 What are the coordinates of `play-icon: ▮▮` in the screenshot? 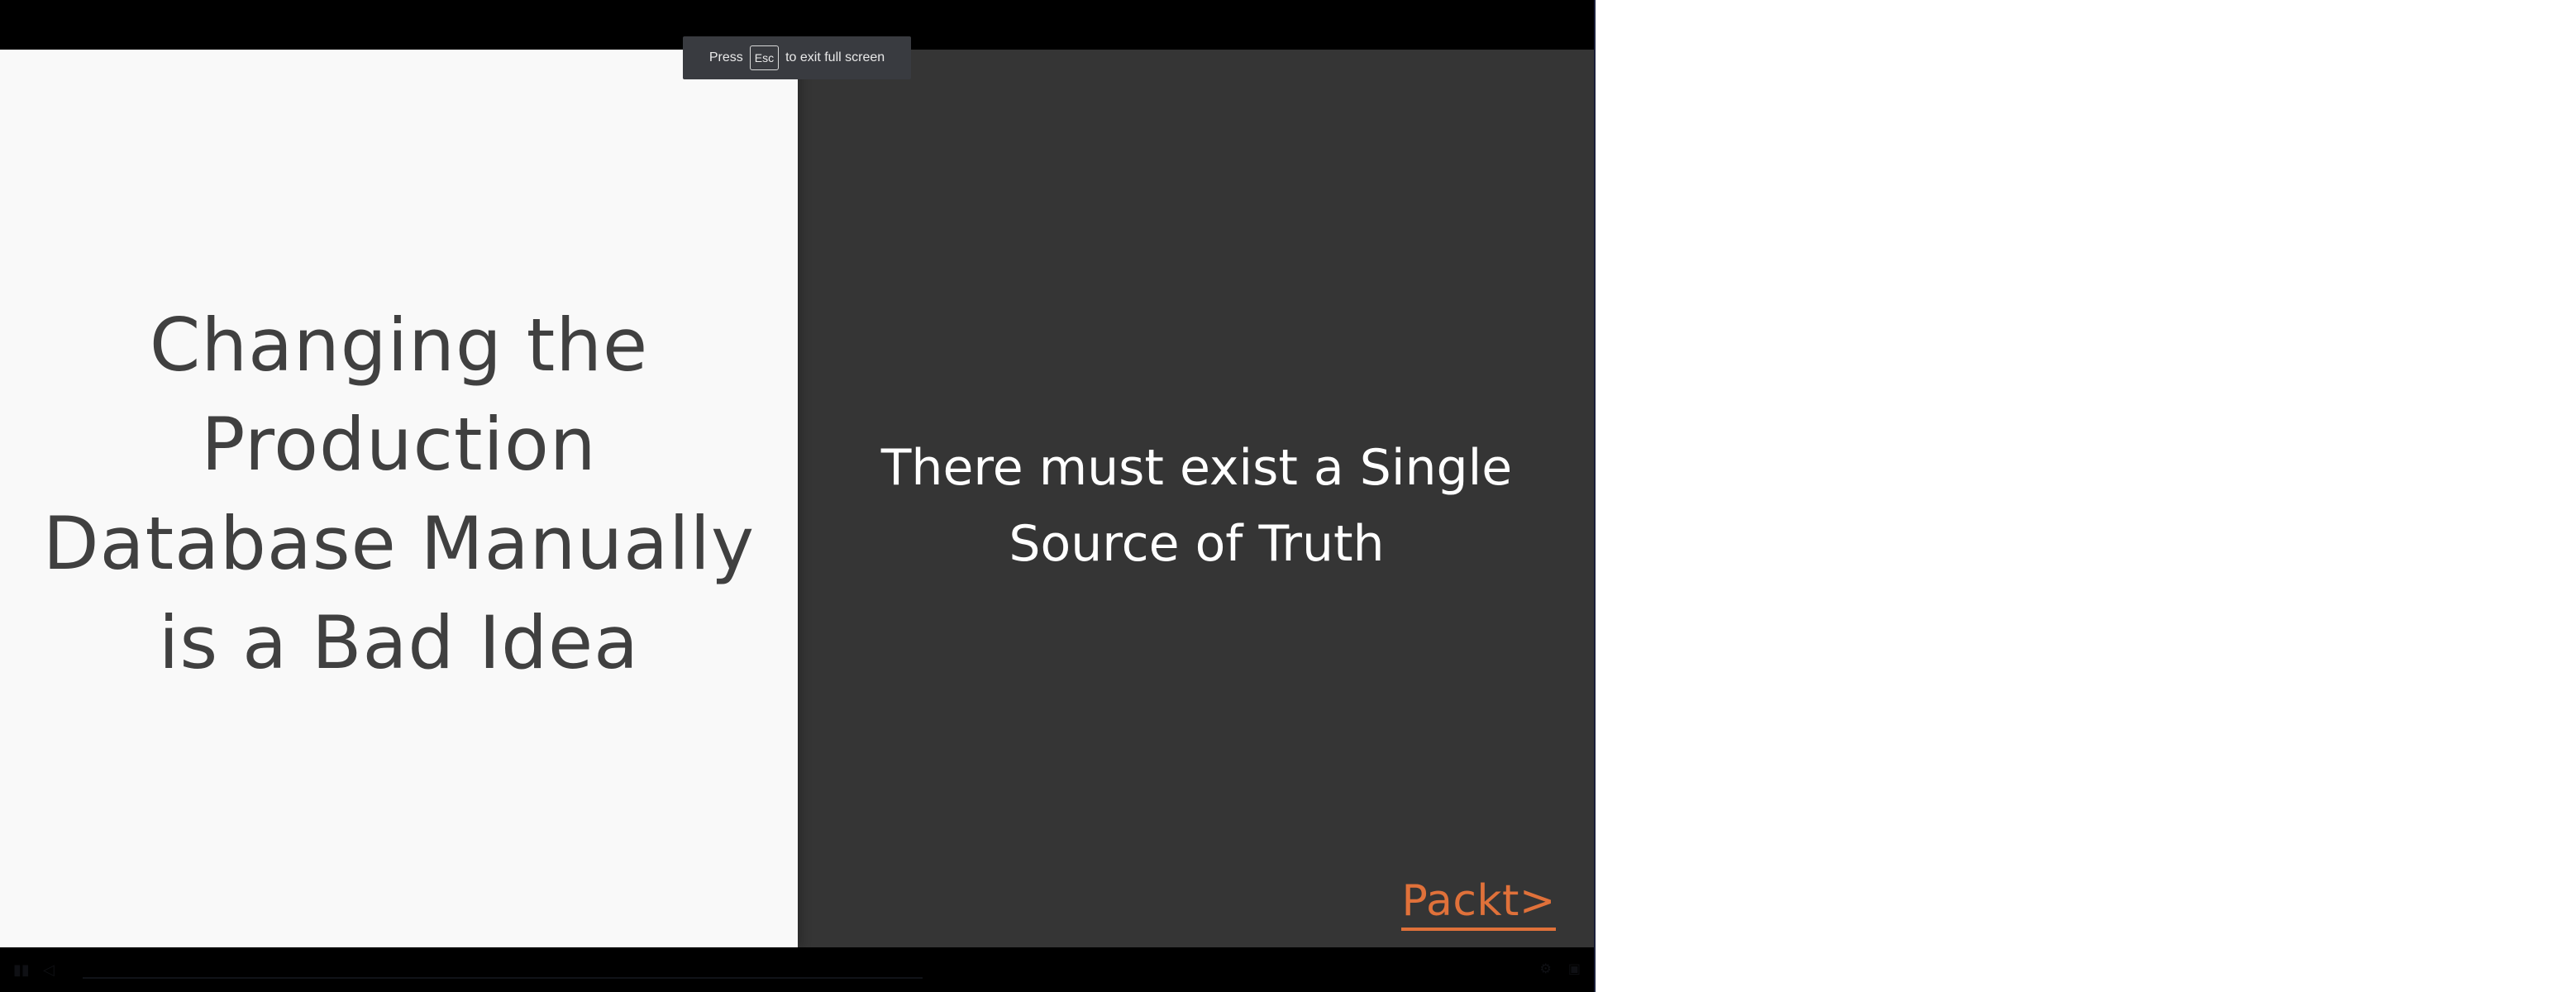 It's located at (21, 970).